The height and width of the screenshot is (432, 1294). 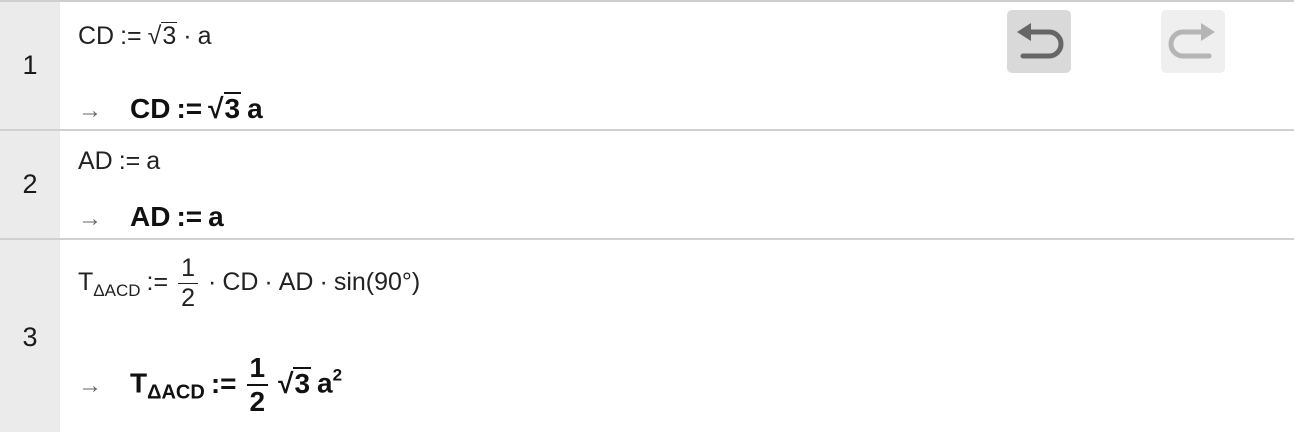 I want to click on row-gutter: 3, so click(x=30, y=336).